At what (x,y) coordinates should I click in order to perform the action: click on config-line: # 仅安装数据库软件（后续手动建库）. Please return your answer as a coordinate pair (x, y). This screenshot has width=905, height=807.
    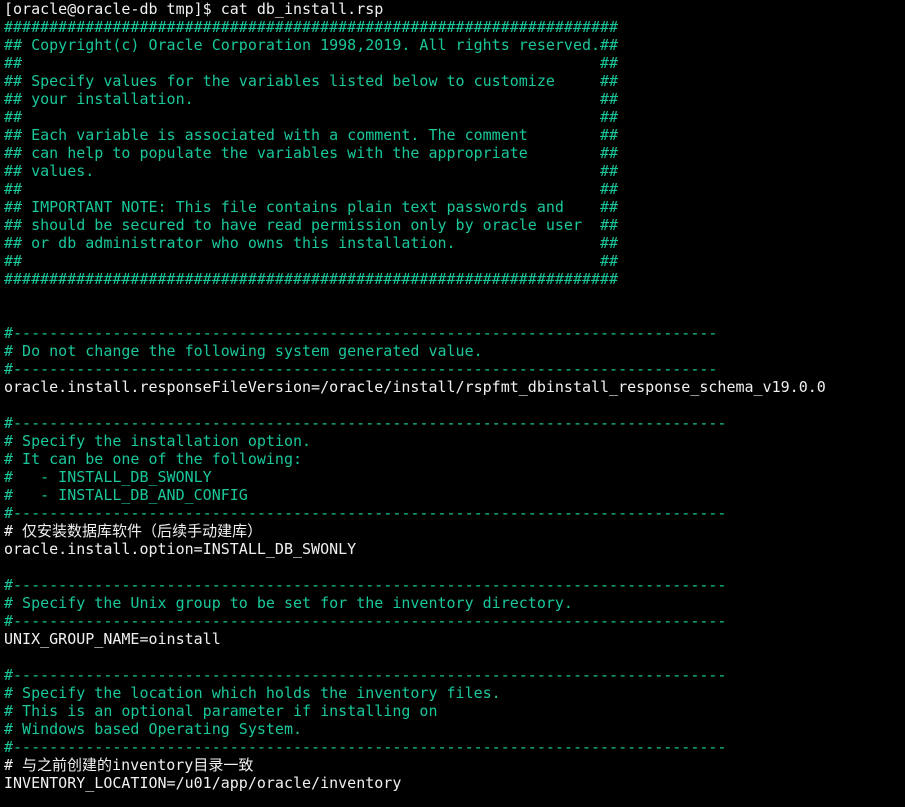
    Looking at the image, I should click on (133, 531).